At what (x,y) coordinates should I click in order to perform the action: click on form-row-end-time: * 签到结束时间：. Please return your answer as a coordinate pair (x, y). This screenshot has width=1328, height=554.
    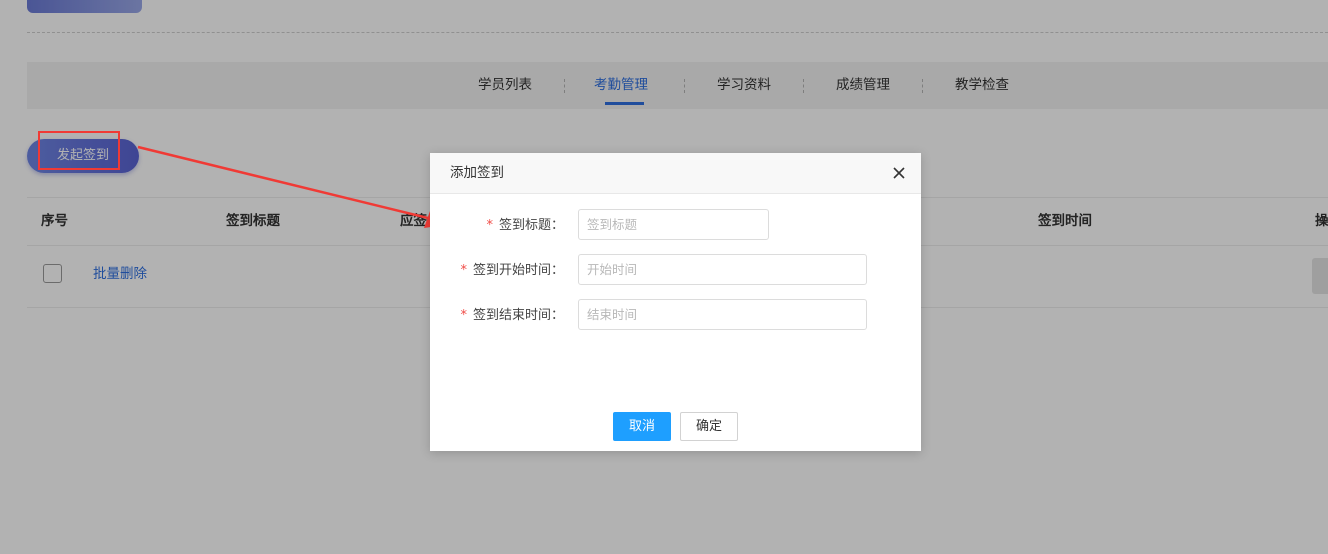
    Looking at the image, I should click on (675, 315).